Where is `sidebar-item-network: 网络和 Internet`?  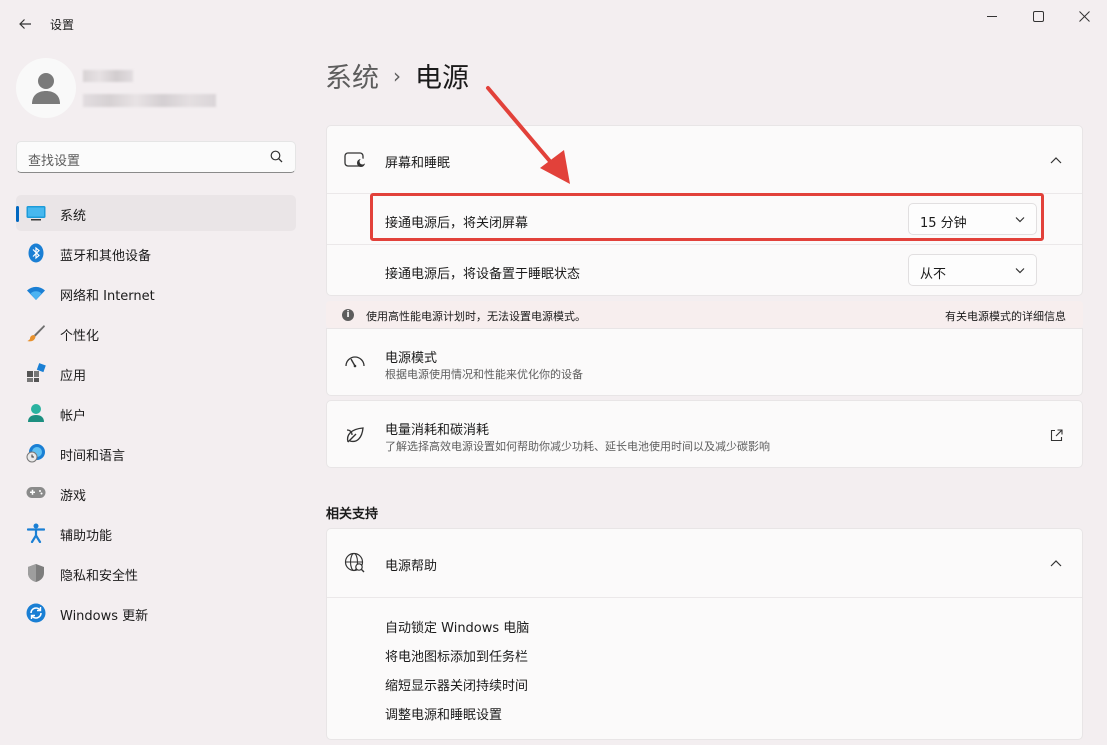 sidebar-item-network: 网络和 Internet is located at coordinates (156, 293).